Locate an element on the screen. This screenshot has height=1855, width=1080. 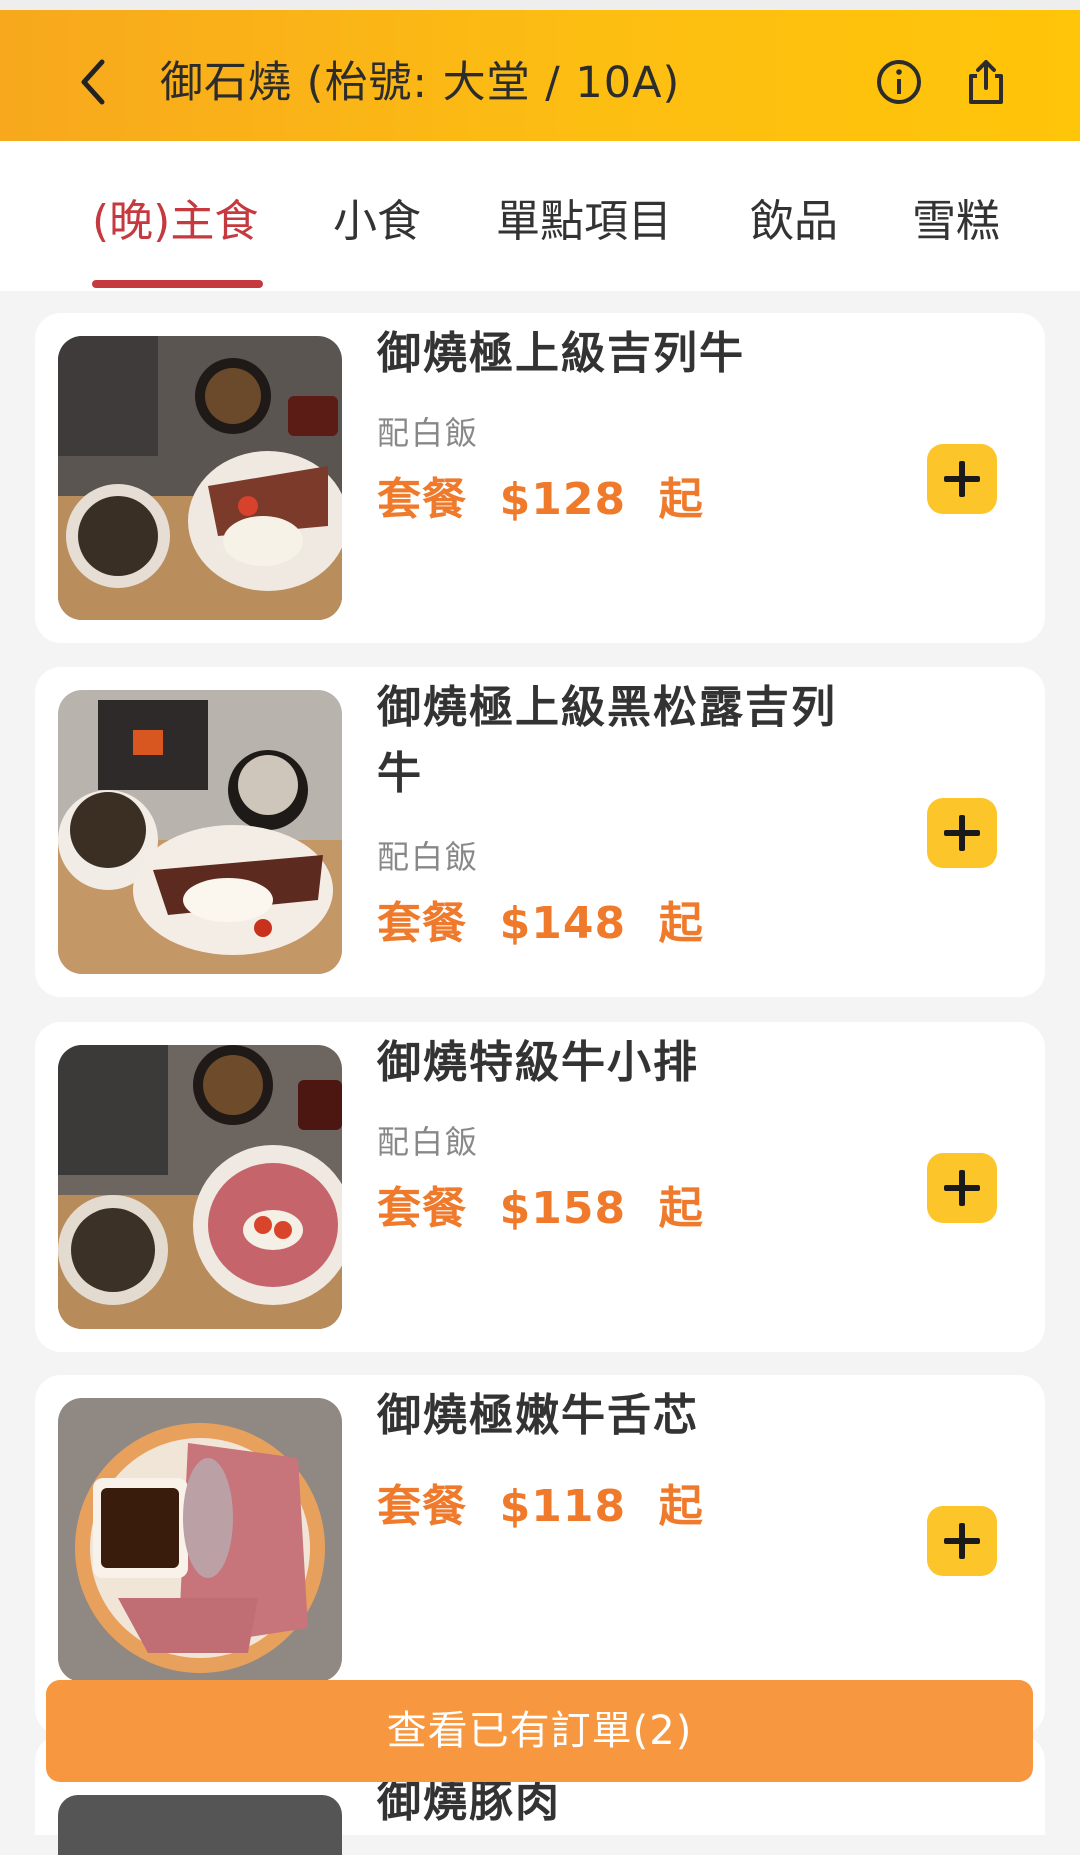
share-button is located at coordinates (986, 82).